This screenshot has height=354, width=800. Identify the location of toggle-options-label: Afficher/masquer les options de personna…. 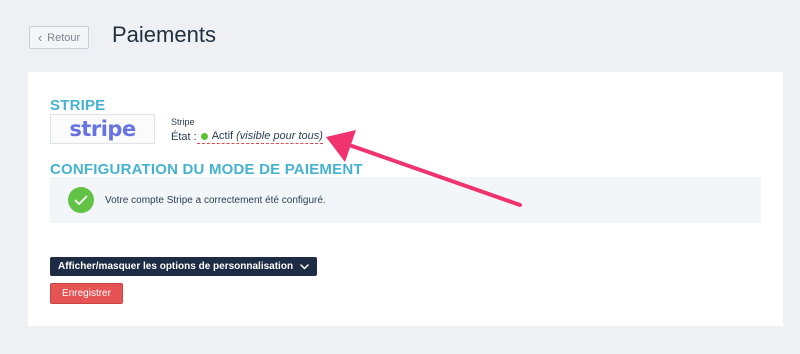
(176, 266).